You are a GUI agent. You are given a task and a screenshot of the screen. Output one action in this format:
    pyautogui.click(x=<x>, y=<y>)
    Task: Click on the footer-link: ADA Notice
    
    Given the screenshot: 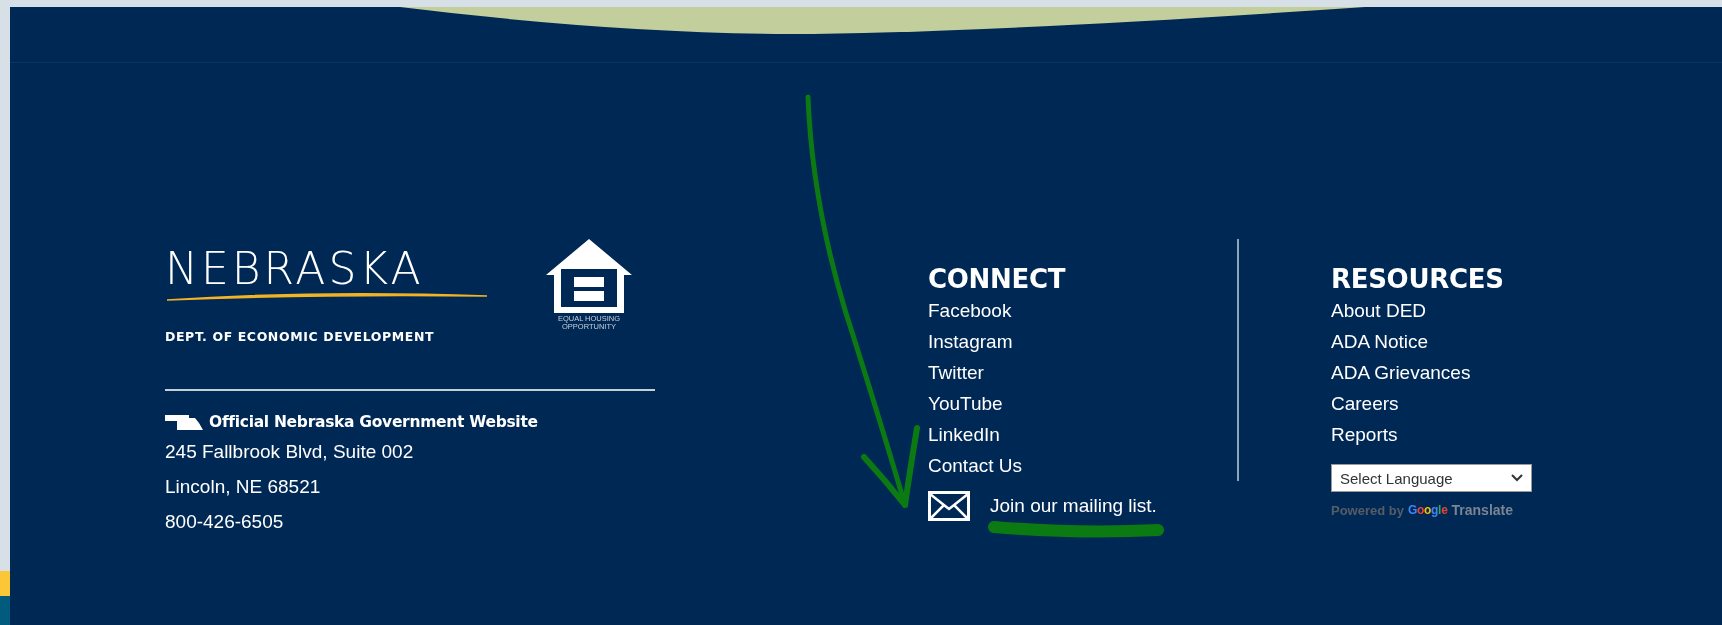 What is the action you would take?
    pyautogui.click(x=1380, y=341)
    